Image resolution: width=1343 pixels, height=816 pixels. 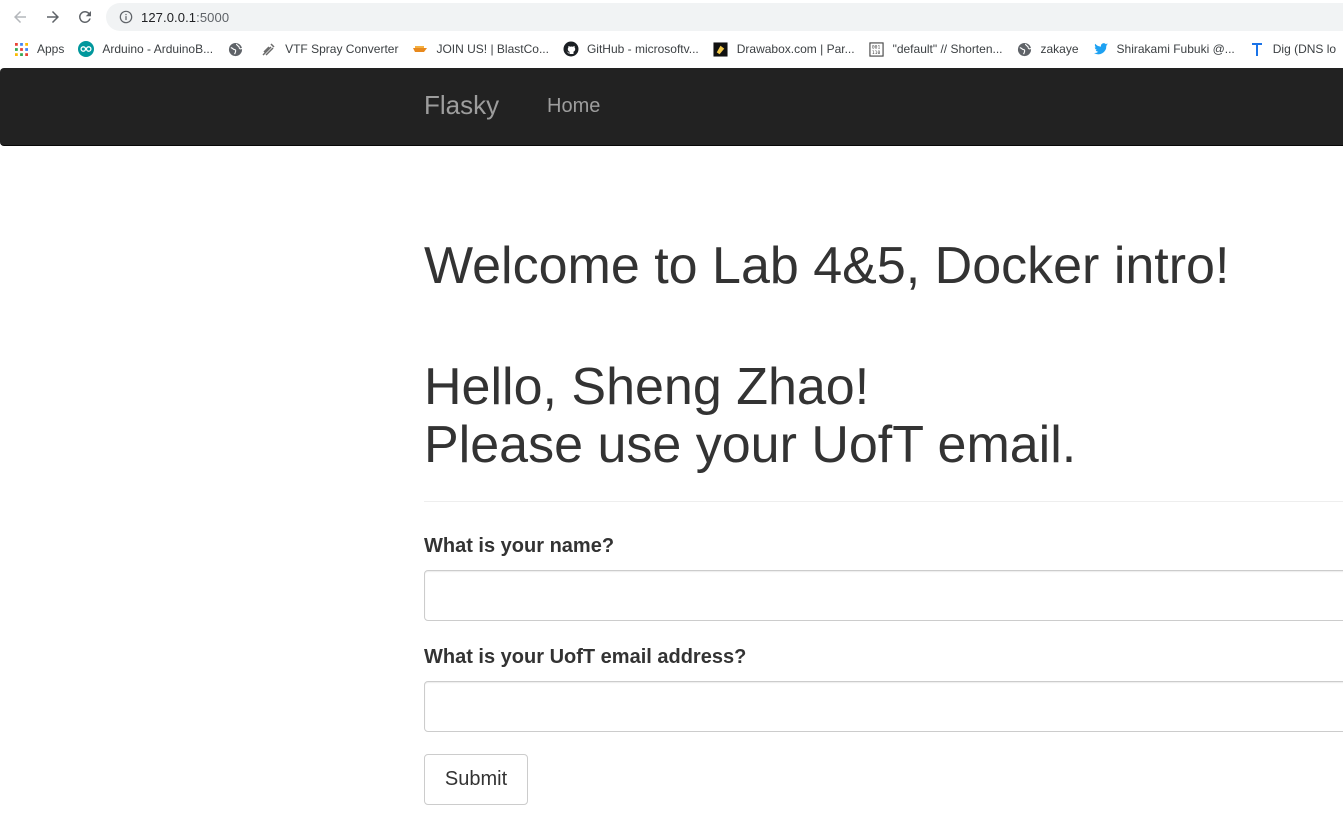 I want to click on email-label: What is your UofT email address?, so click(x=585, y=657).